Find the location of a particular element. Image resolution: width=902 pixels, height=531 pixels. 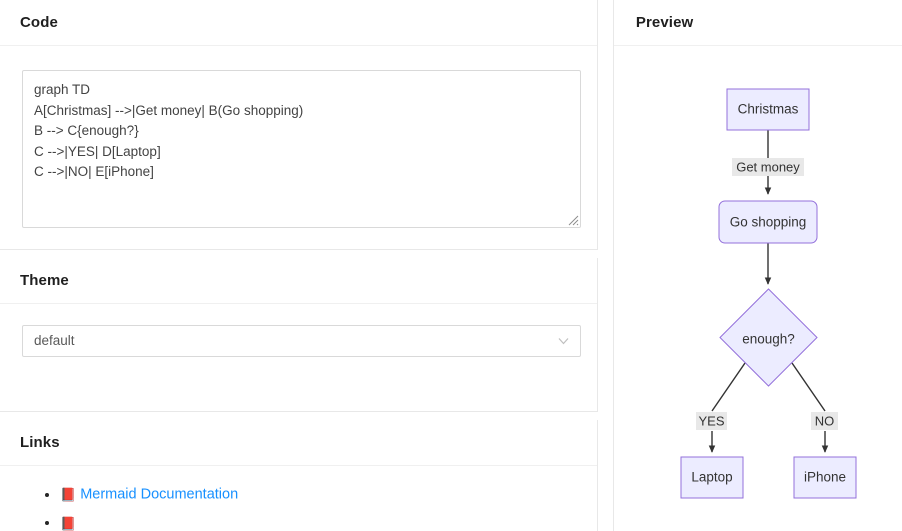

svg-text: Get money is located at coordinates (768, 166).